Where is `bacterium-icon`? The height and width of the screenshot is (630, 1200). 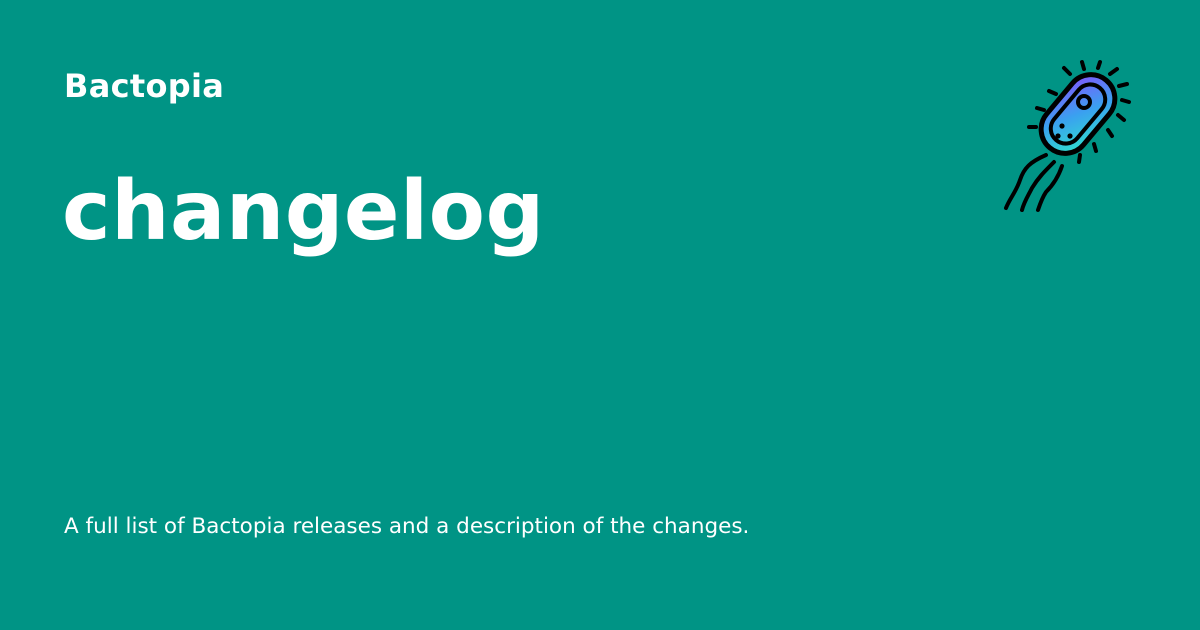
bacterium-icon is located at coordinates (1068, 136).